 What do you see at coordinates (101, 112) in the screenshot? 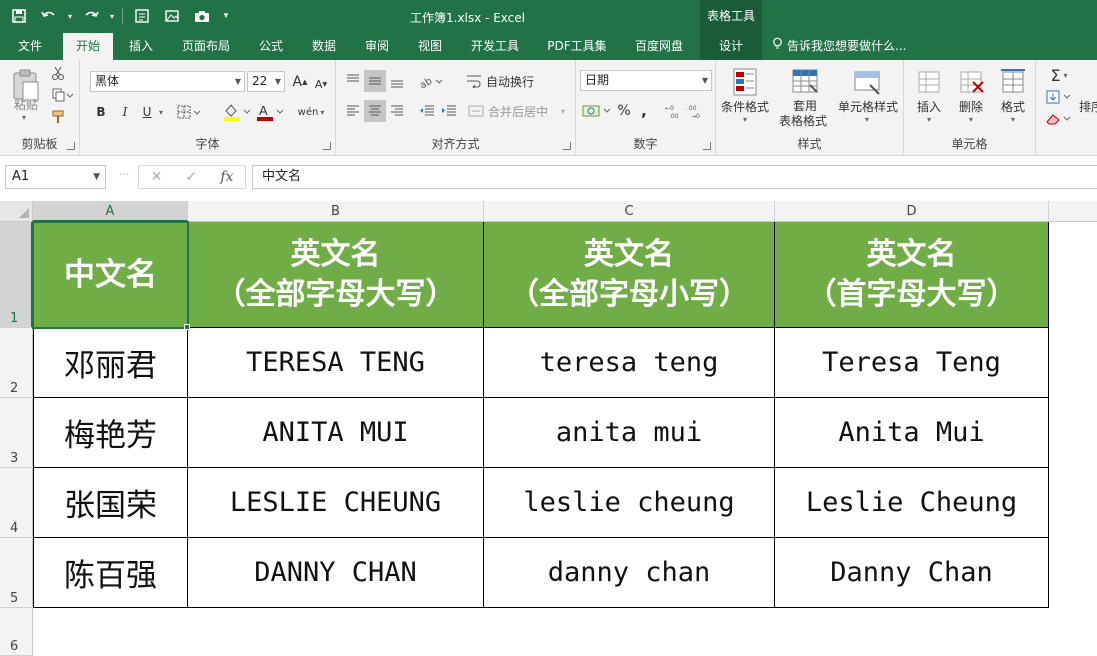
I see `bold-button: B` at bounding box center [101, 112].